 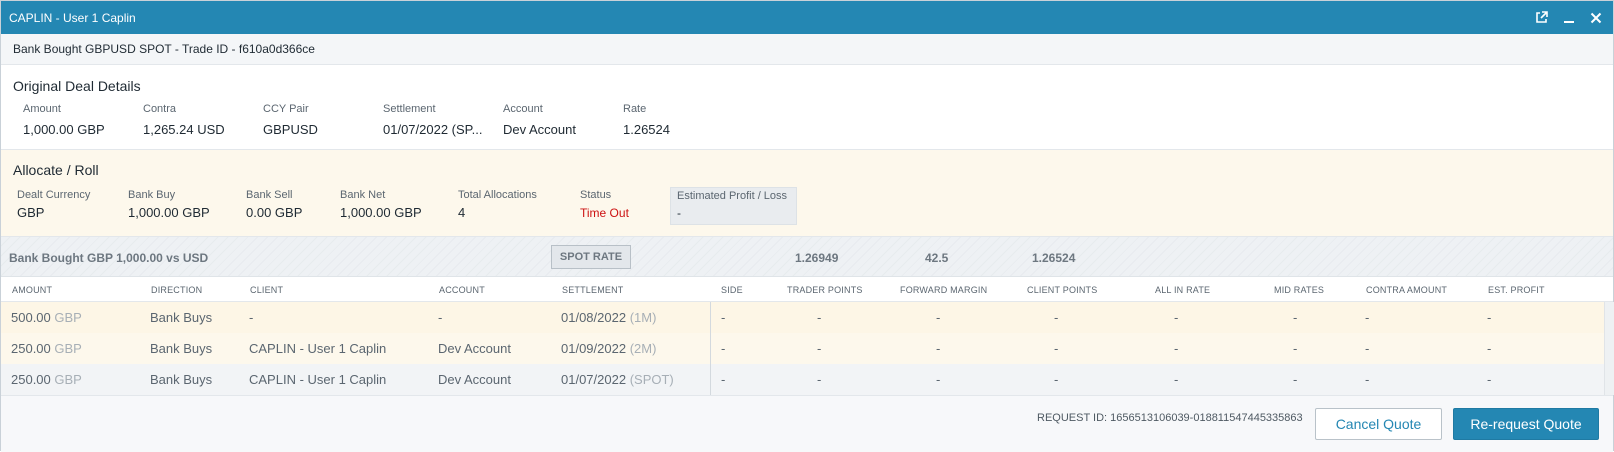 I want to click on settlement-date: 01/08/2022, so click(x=594, y=317).